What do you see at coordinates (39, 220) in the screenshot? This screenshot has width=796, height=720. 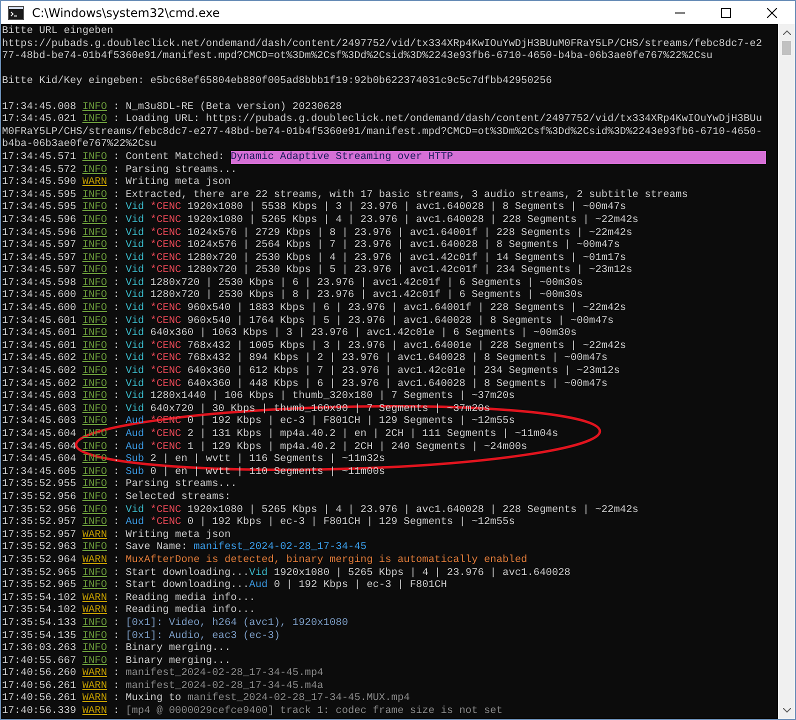 I see `log-timestamp: 17:34:45.596` at bounding box center [39, 220].